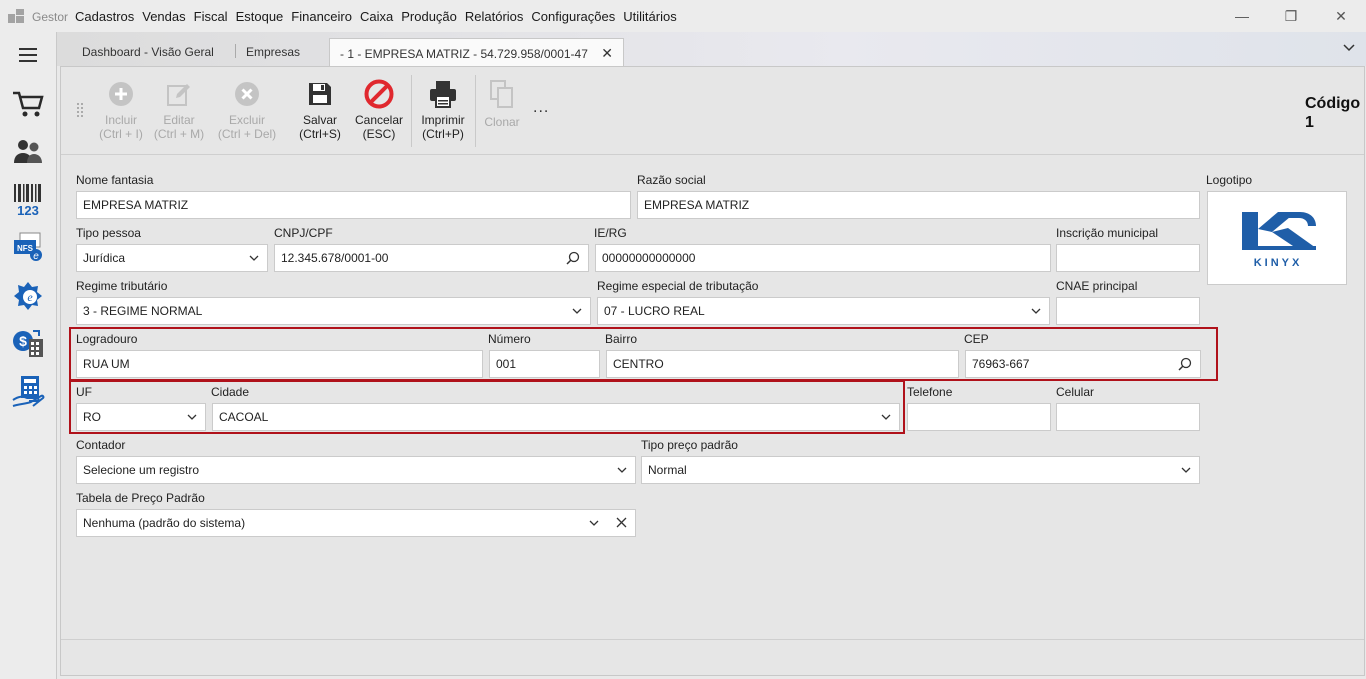  What do you see at coordinates (1332, 113) in the screenshot?
I see `codigo-display: Código 1` at bounding box center [1332, 113].